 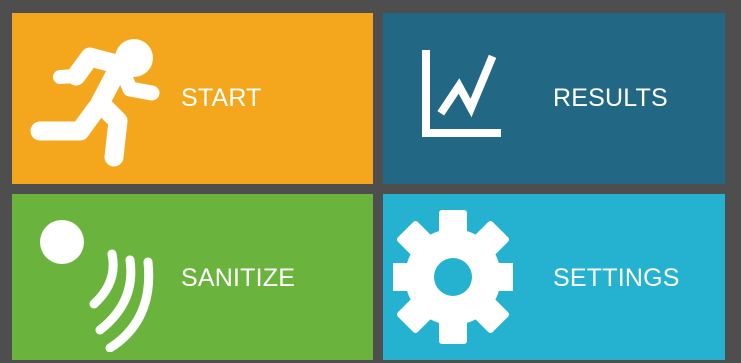 I want to click on wave-signal-icon, so click(x=97, y=286).